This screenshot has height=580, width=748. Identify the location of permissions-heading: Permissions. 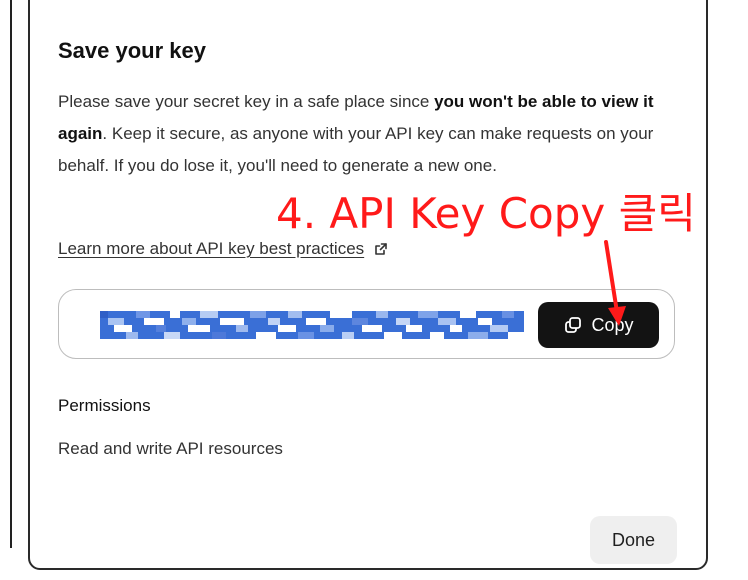
(104, 405).